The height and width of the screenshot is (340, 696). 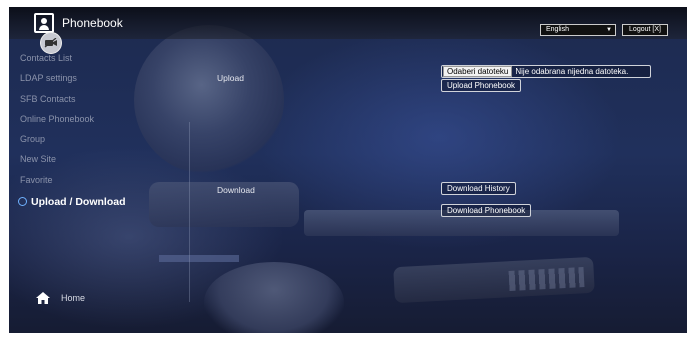 I want to click on sidebar-item-ldap-settings: LDAP settings, so click(x=48, y=78).